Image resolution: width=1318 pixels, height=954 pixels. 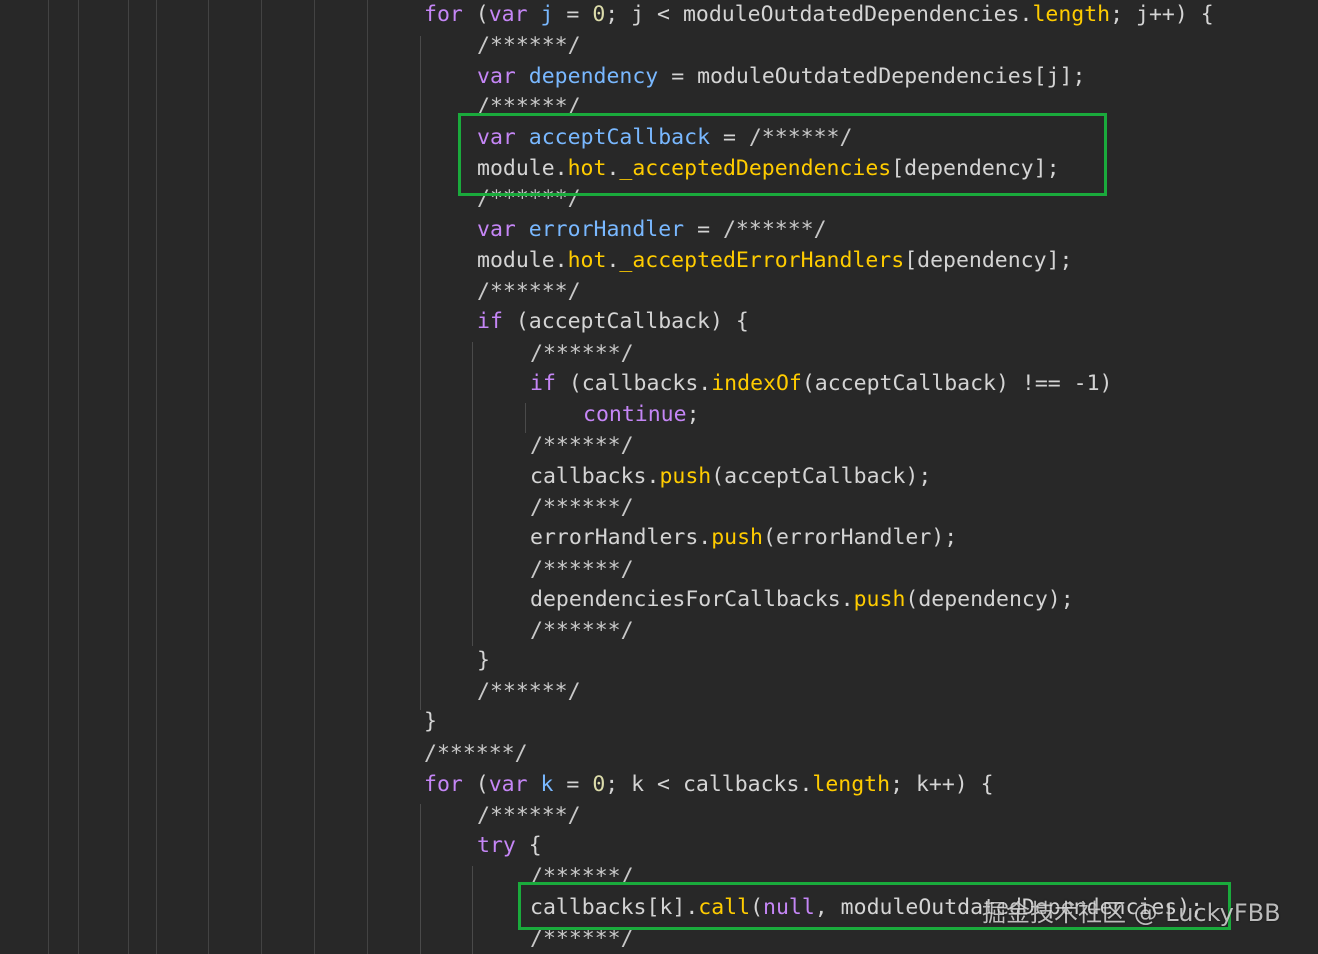 I want to click on code-token: hot, so click(x=587, y=260).